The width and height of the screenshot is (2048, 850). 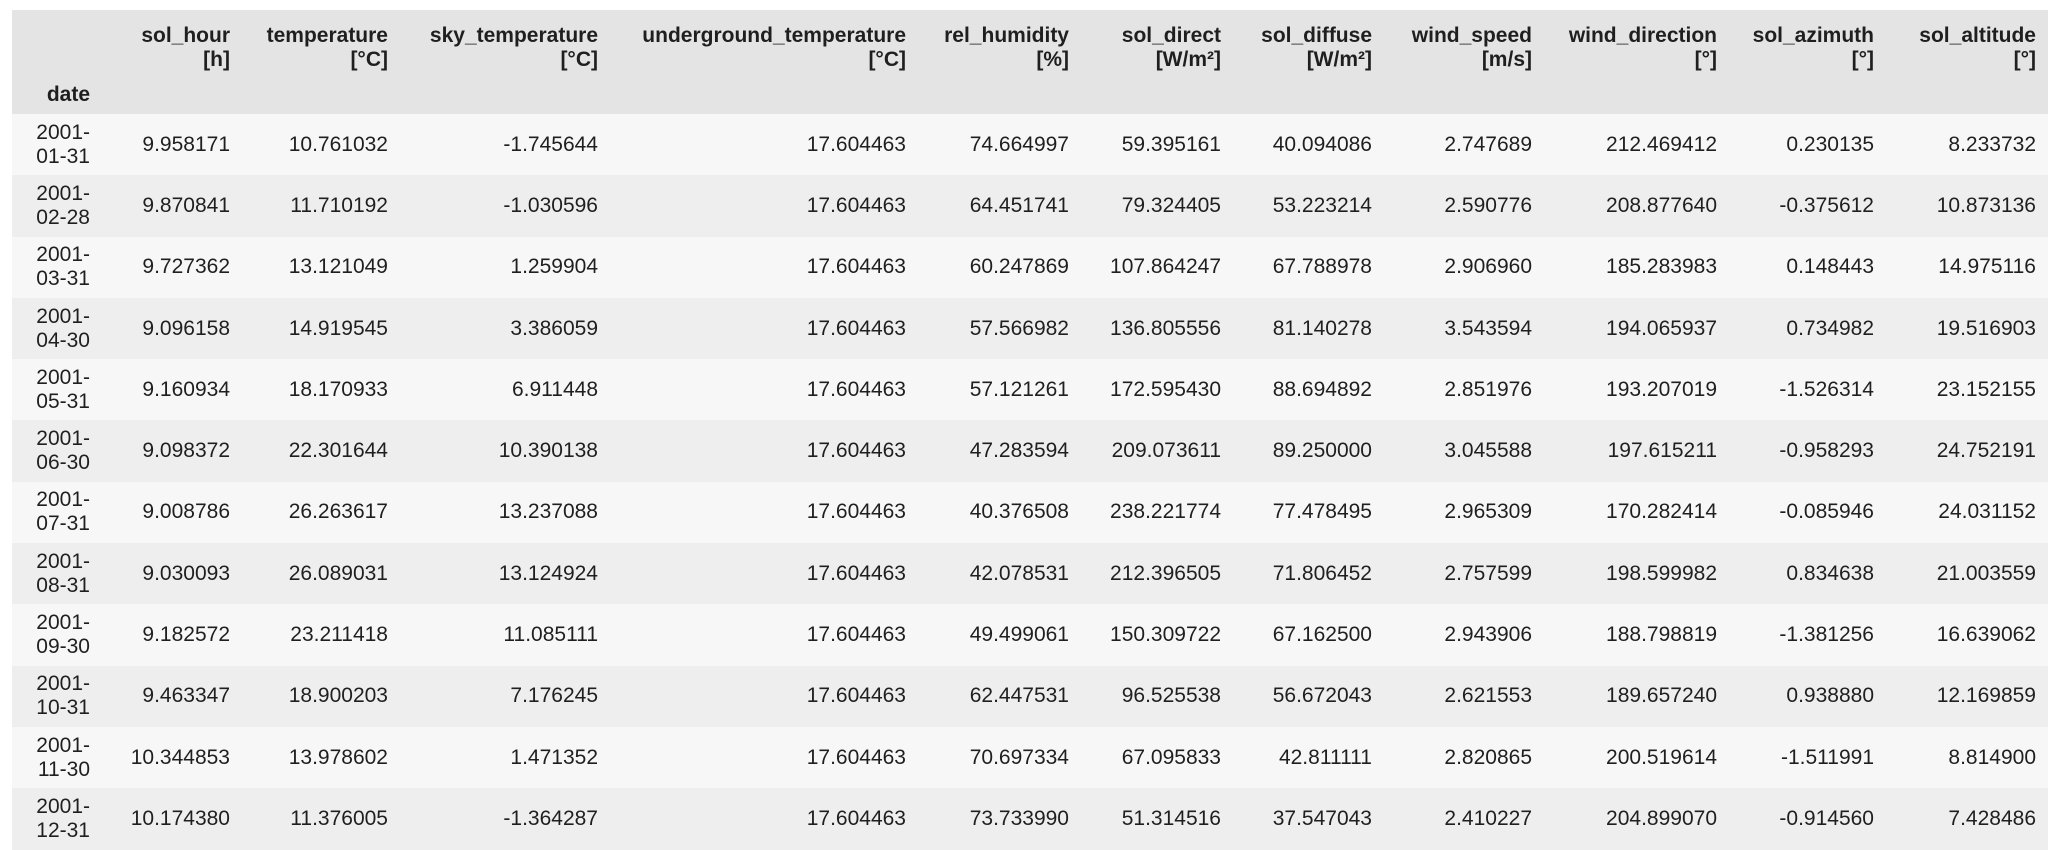 What do you see at coordinates (1661, 635) in the screenshot?
I see `cell-wind-direction: 188.798819` at bounding box center [1661, 635].